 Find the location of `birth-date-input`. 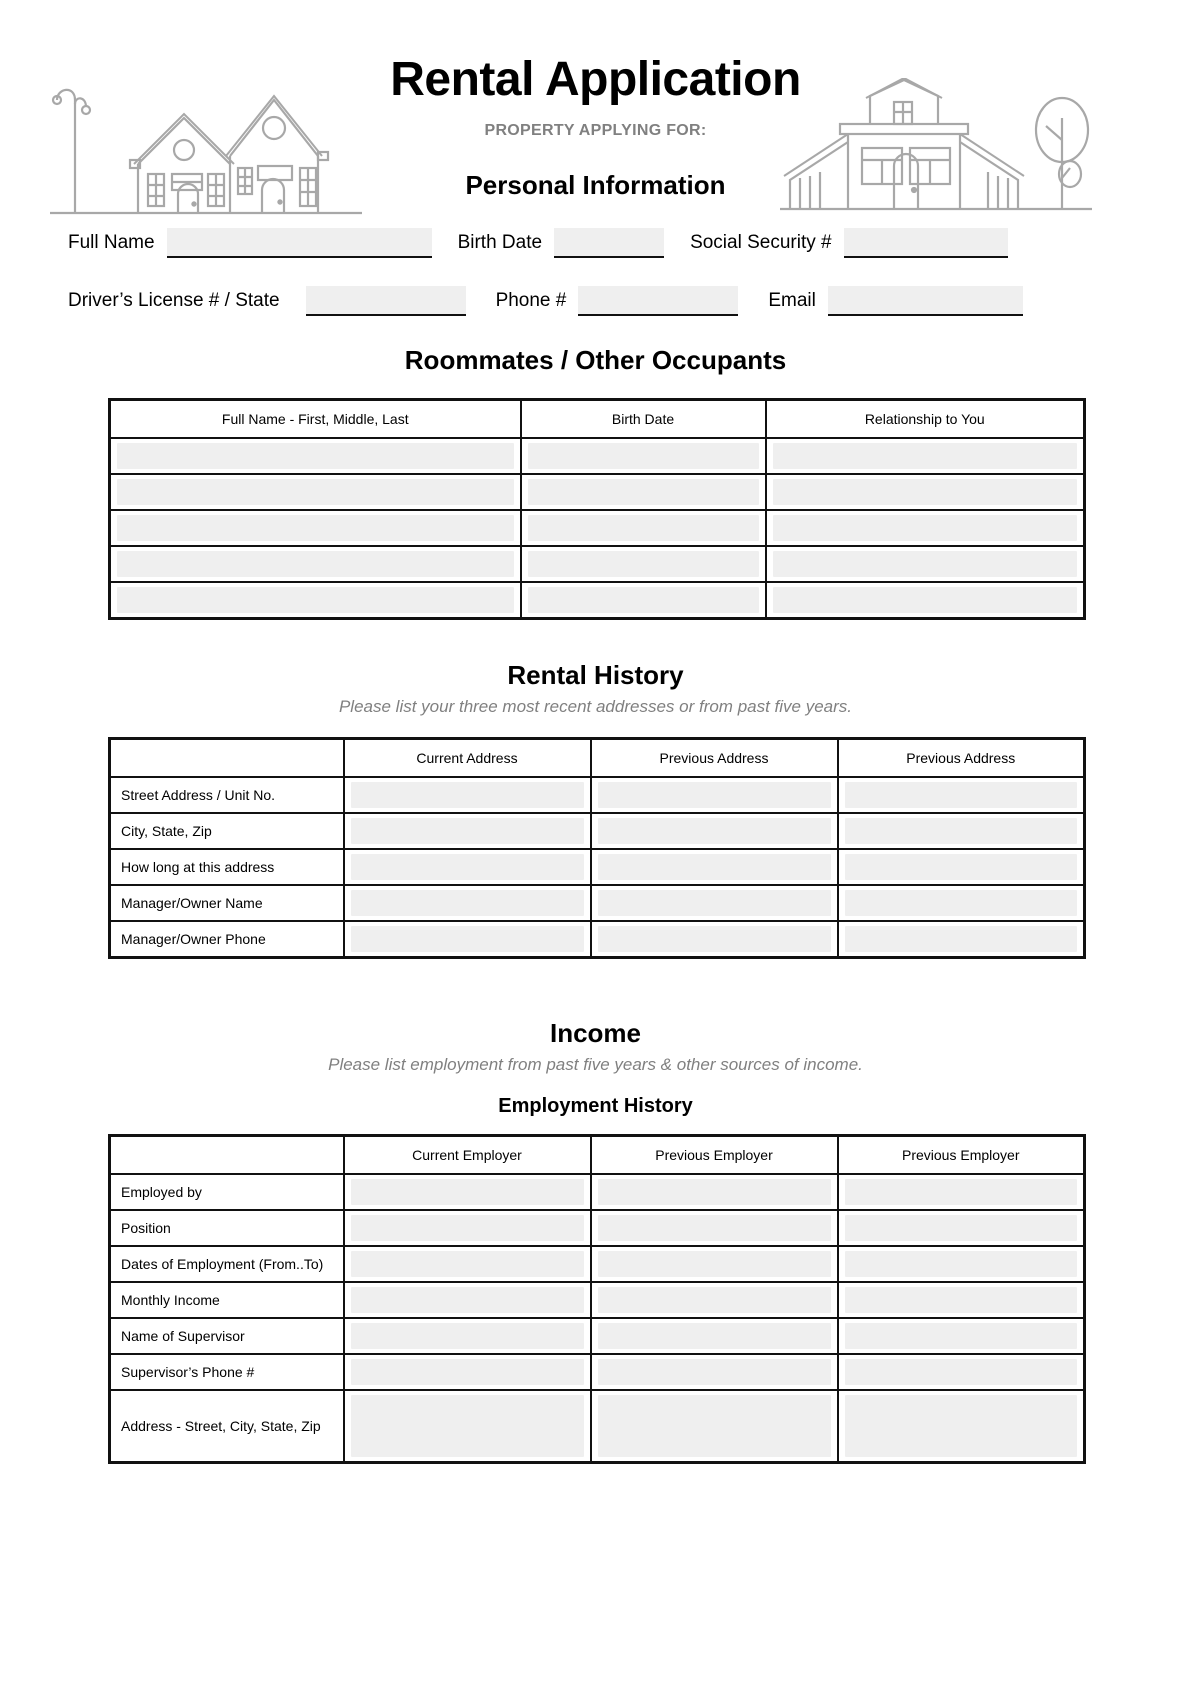

birth-date-input is located at coordinates (609, 243).